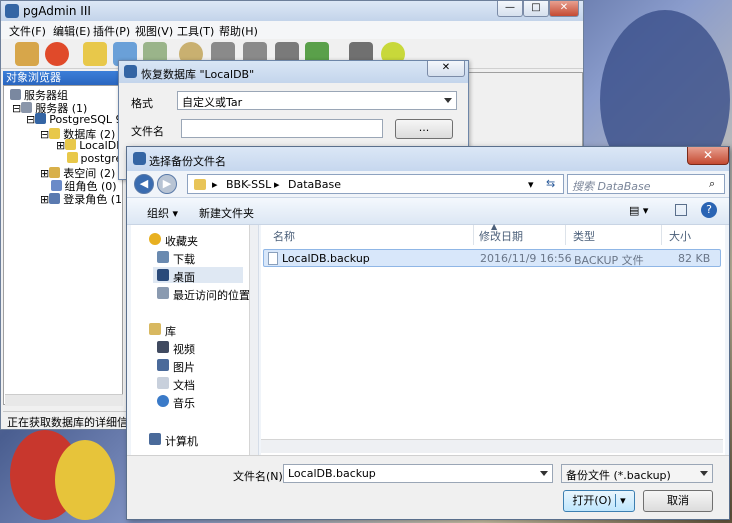 This screenshot has width=732, height=523. I want to click on column-modified: 修改日期, so click(501, 236).